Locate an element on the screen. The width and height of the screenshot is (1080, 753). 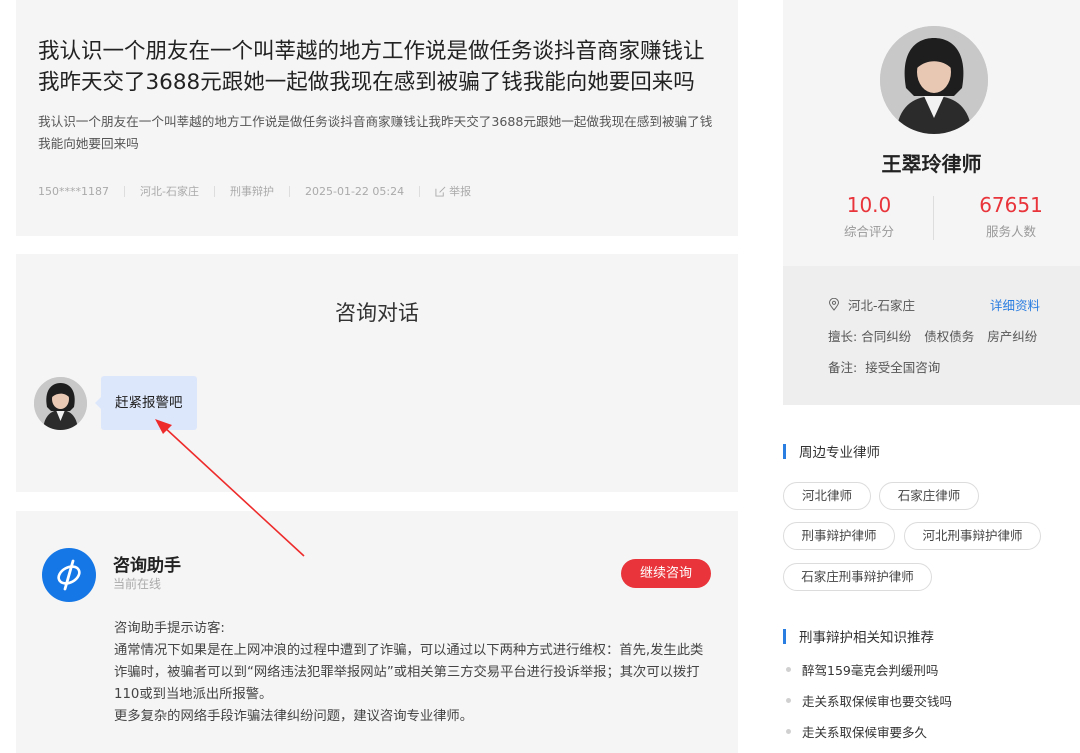
assistant-tip-line: 更多复杂的网络手段诈骗法律纠纷问题，建议咨询专业律师。 is located at coordinates (294, 716).